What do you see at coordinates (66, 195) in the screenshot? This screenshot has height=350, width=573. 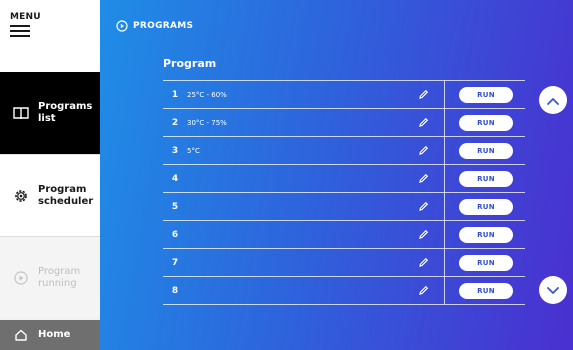 I see `sidebar-item-label: Program scheduler` at bounding box center [66, 195].